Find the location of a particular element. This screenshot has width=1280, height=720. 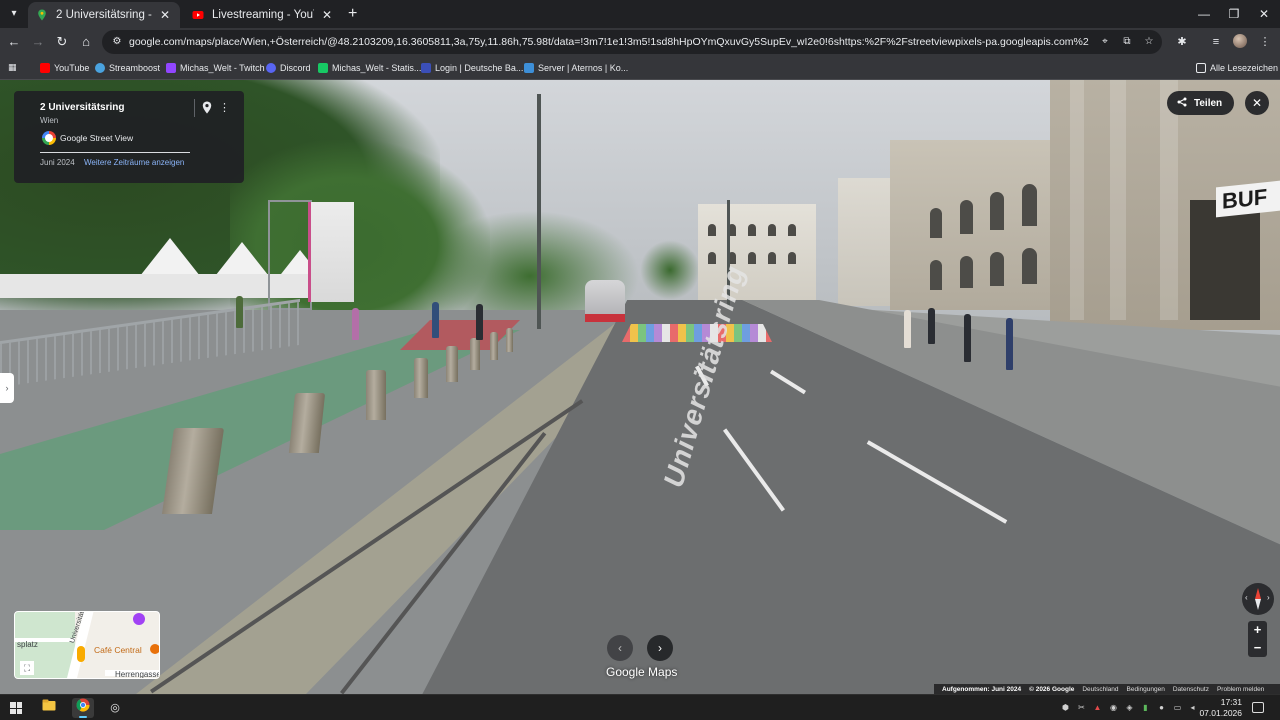

taskbar-clock: 17:31 07.01.2026 is located at coordinates (1219, 708).